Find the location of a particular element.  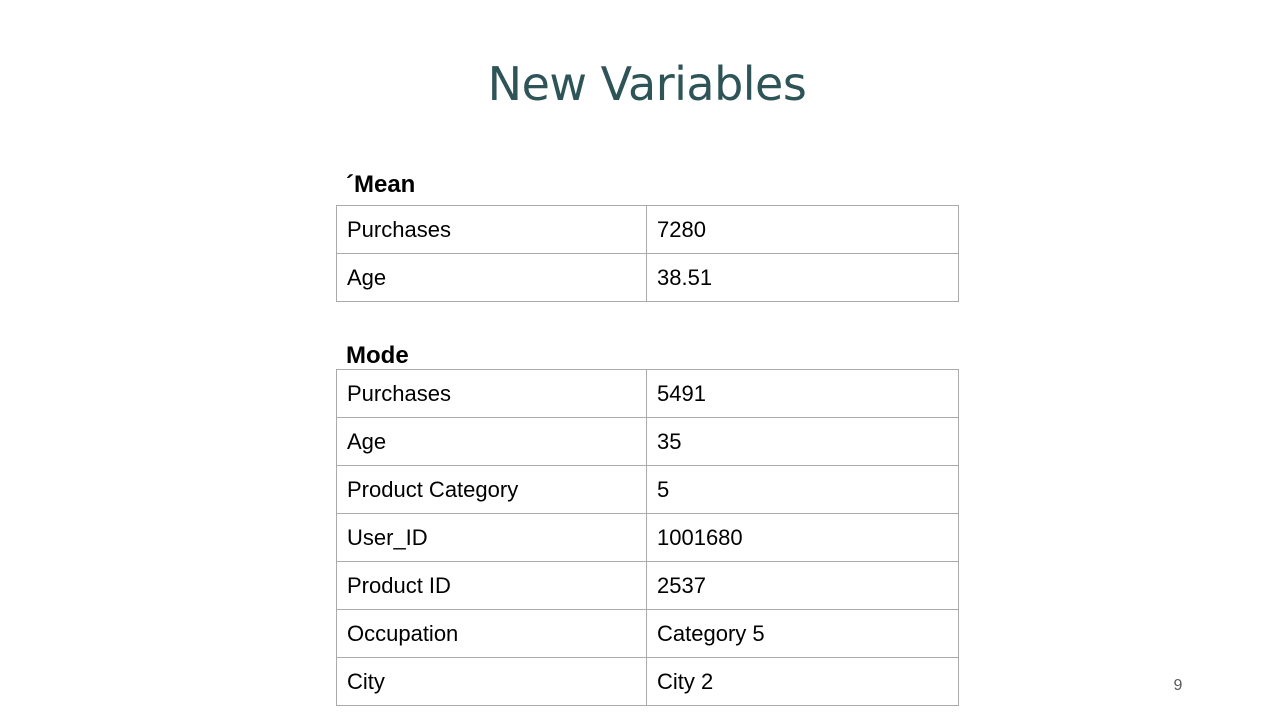

row-value: 5491 is located at coordinates (802, 393).